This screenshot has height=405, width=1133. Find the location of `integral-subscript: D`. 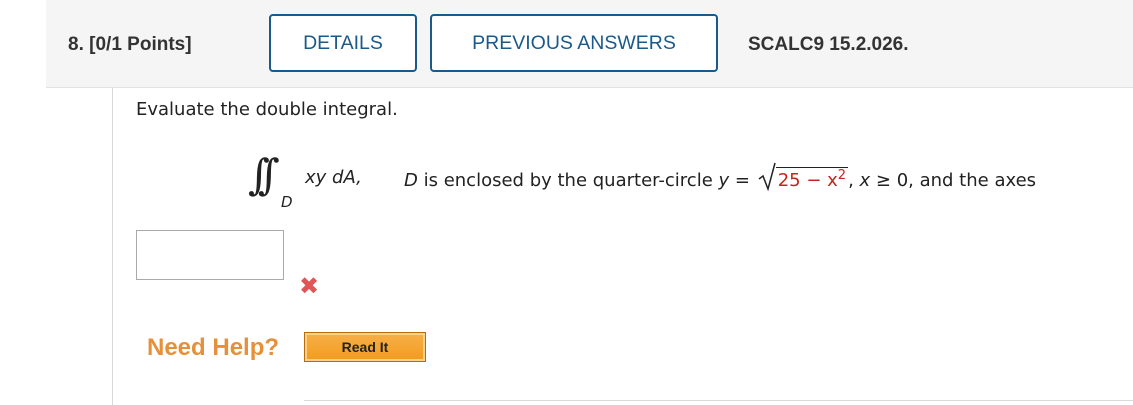

integral-subscript: D is located at coordinates (287, 202).